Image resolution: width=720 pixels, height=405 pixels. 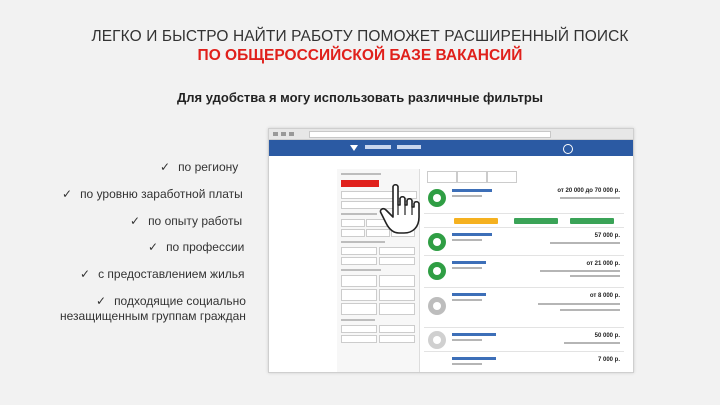 What do you see at coordinates (360, 183) in the screenshot?
I see `region-button` at bounding box center [360, 183].